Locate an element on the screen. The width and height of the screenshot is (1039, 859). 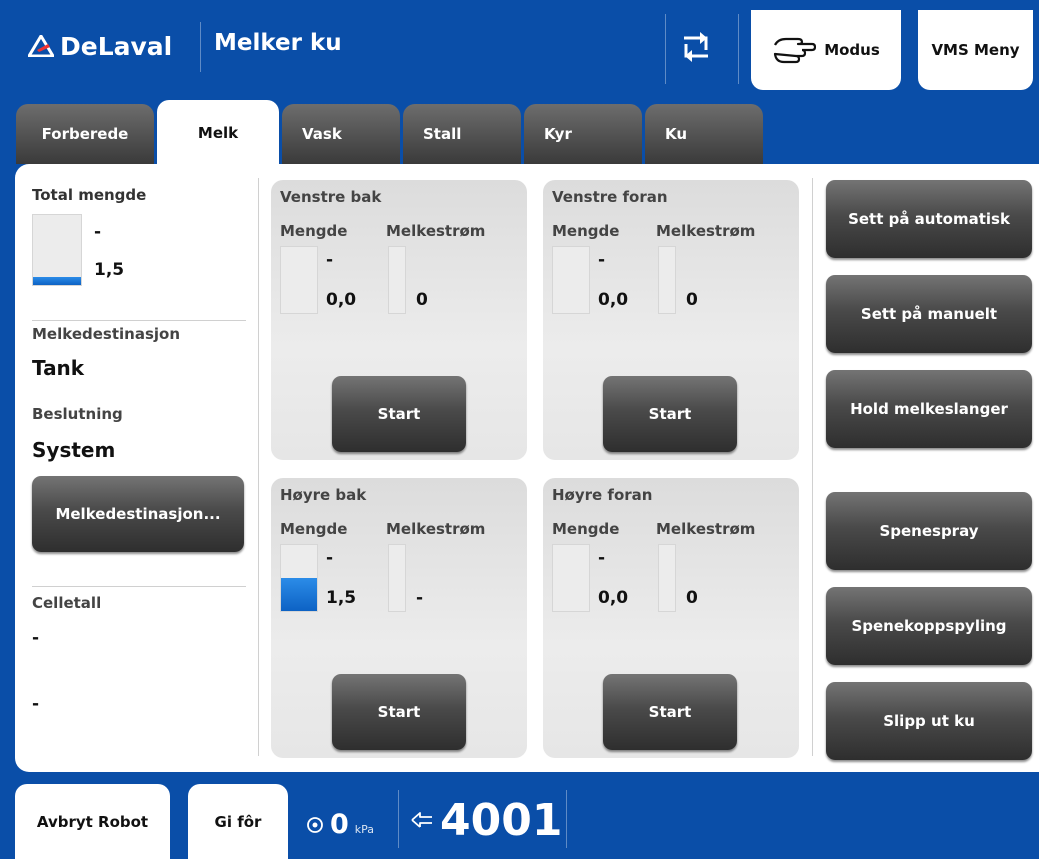
cow-tag-icon is located at coordinates (421, 820).